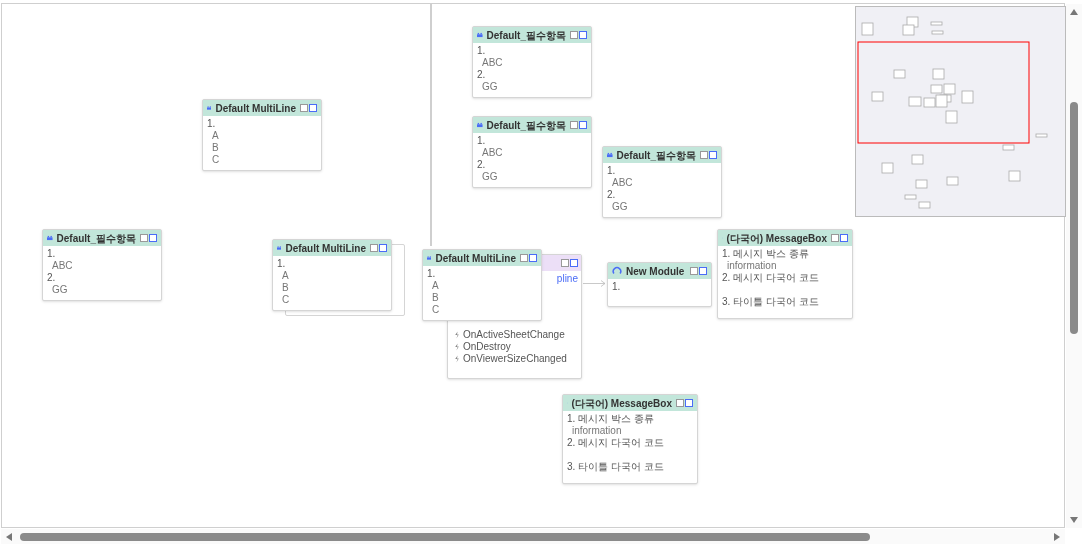  I want to click on connector-arrow, so click(594, 283).